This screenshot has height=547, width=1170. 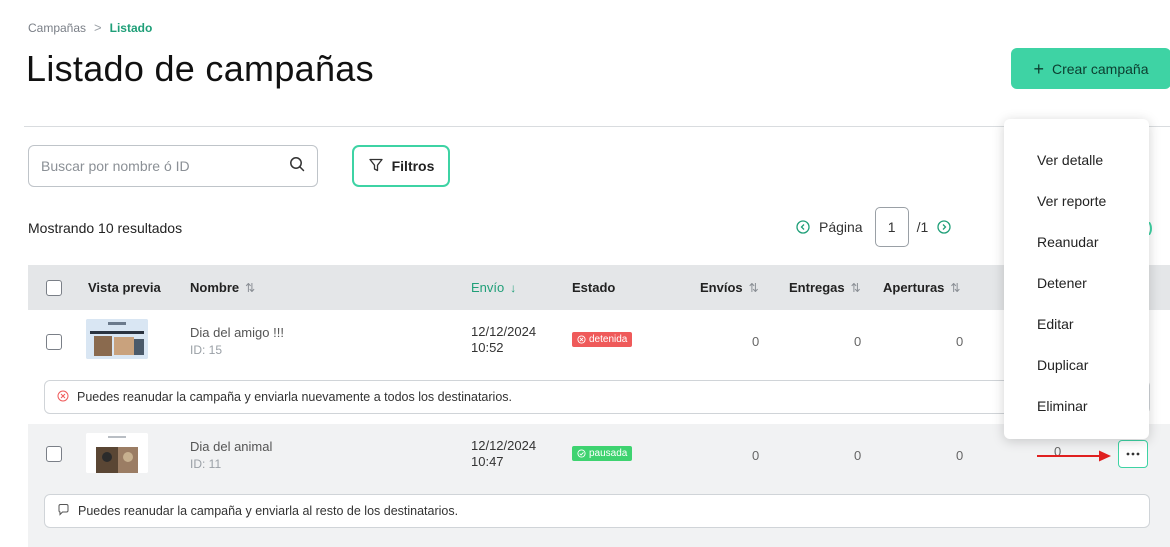 What do you see at coordinates (487, 347) in the screenshot?
I see `send-time: 10:52` at bounding box center [487, 347].